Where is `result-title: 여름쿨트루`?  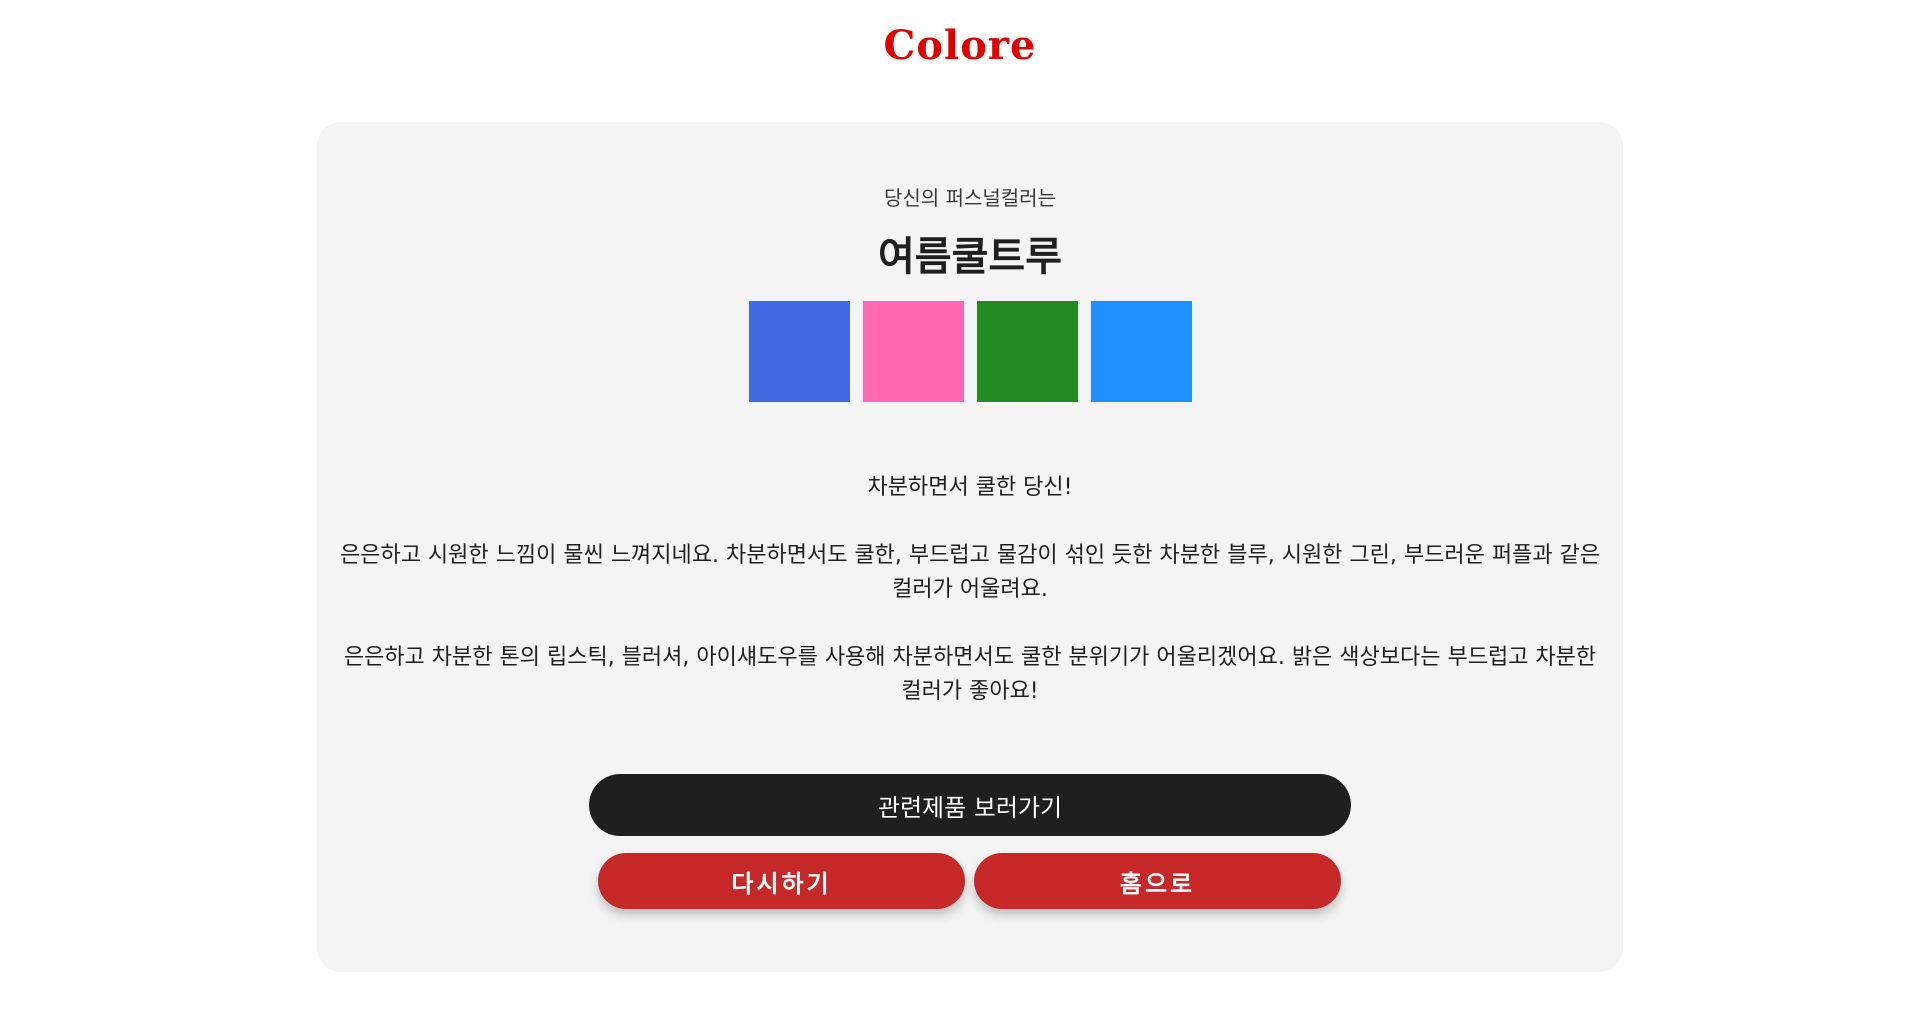
result-title: 여름쿨트루 is located at coordinates (970, 257).